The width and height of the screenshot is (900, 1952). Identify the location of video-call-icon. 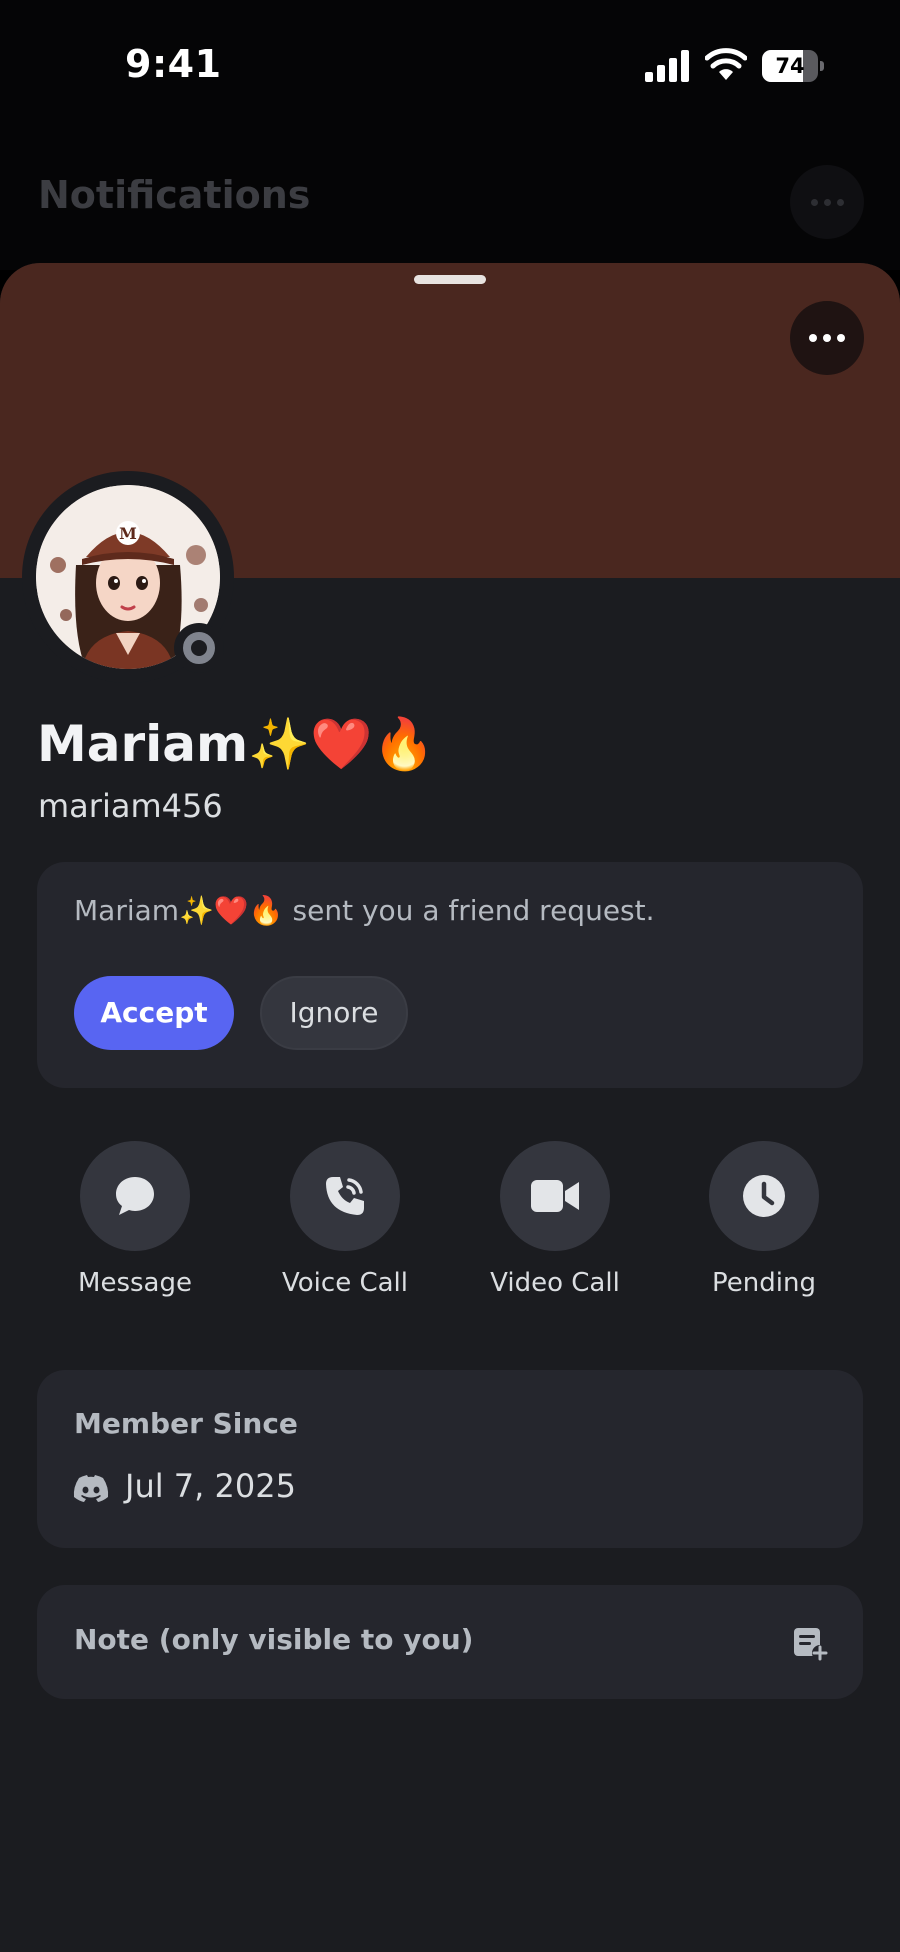
(555, 1196).